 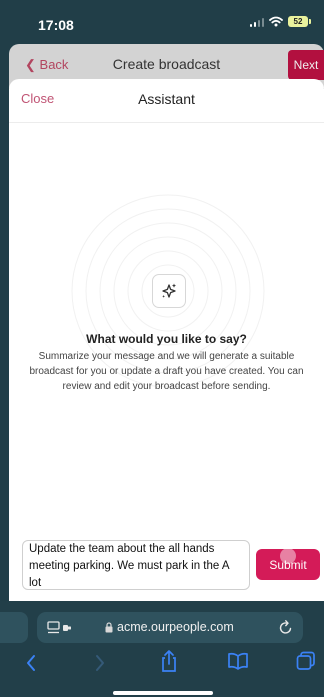 What do you see at coordinates (14, 627) in the screenshot?
I see `previous-tab-preview` at bounding box center [14, 627].